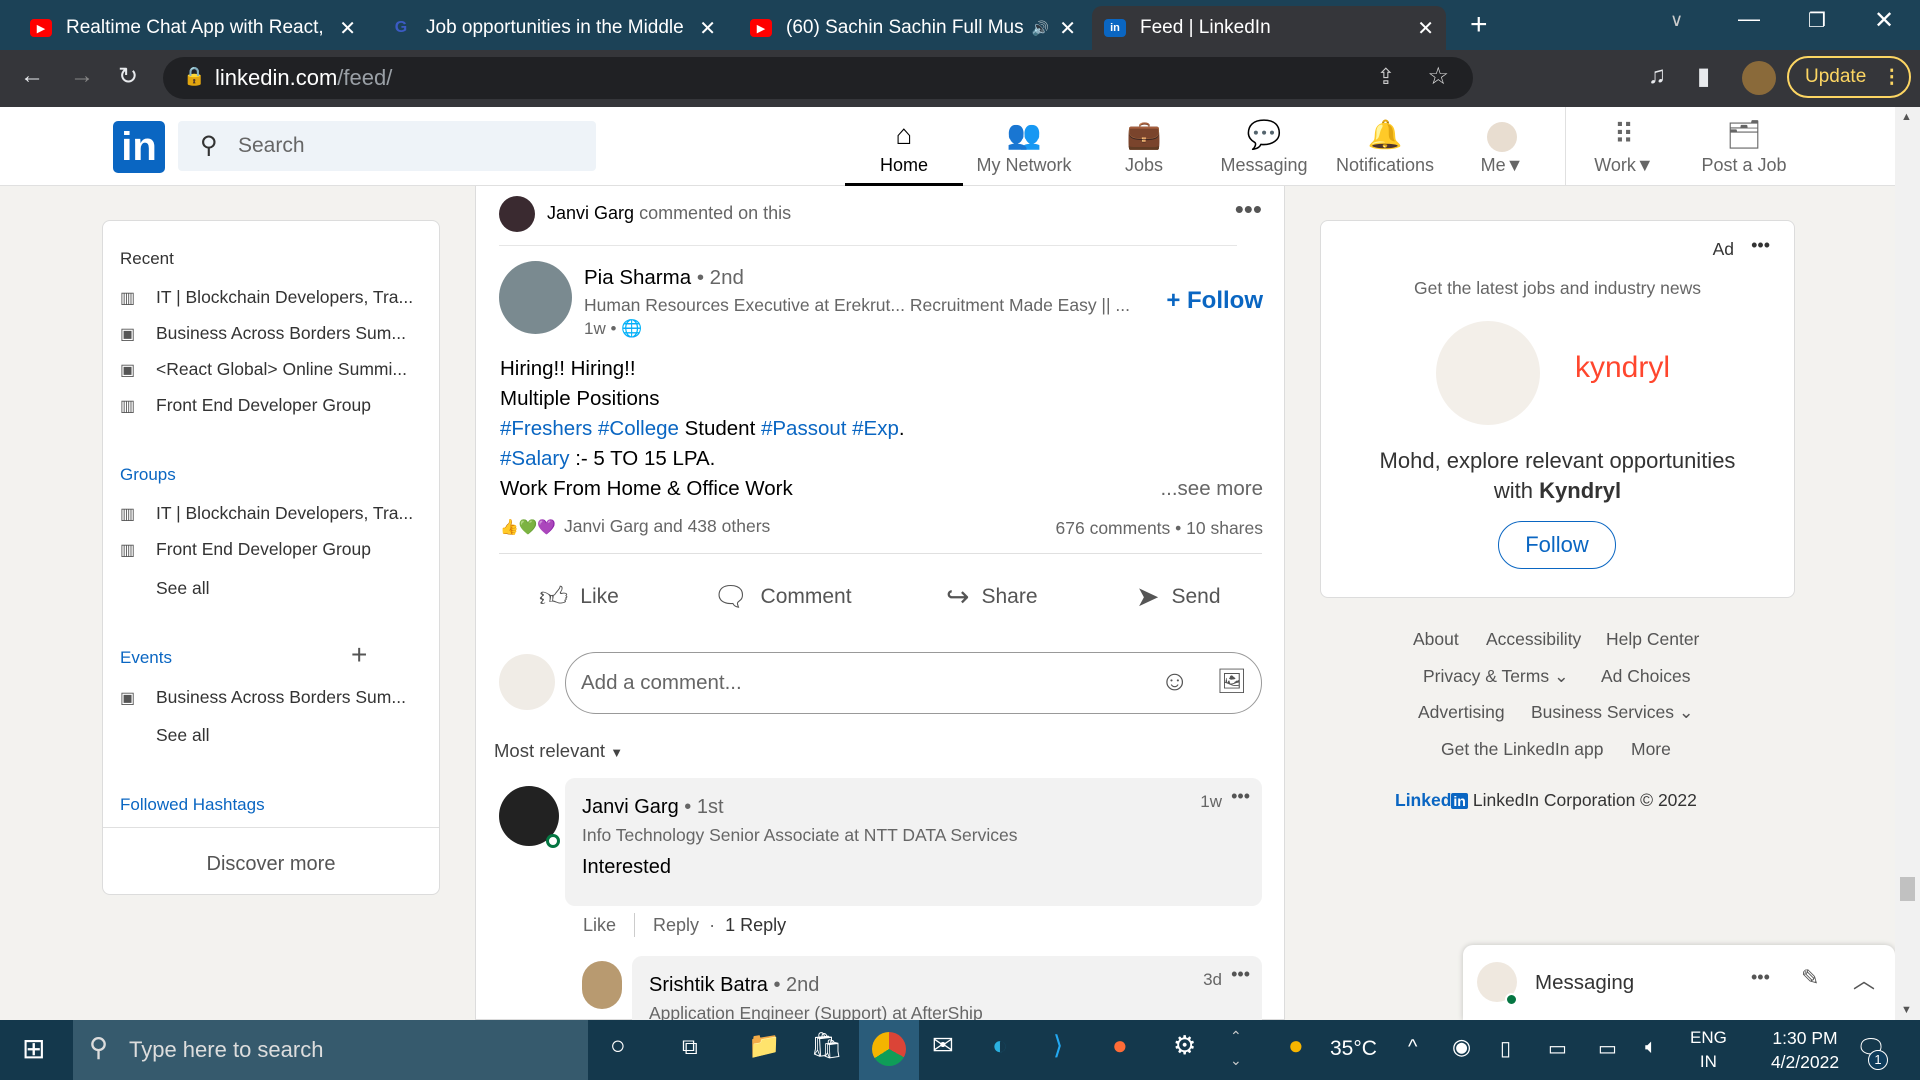 The height and width of the screenshot is (1080, 1920). What do you see at coordinates (1461, 1047) in the screenshot?
I see `record-icon: ◉` at bounding box center [1461, 1047].